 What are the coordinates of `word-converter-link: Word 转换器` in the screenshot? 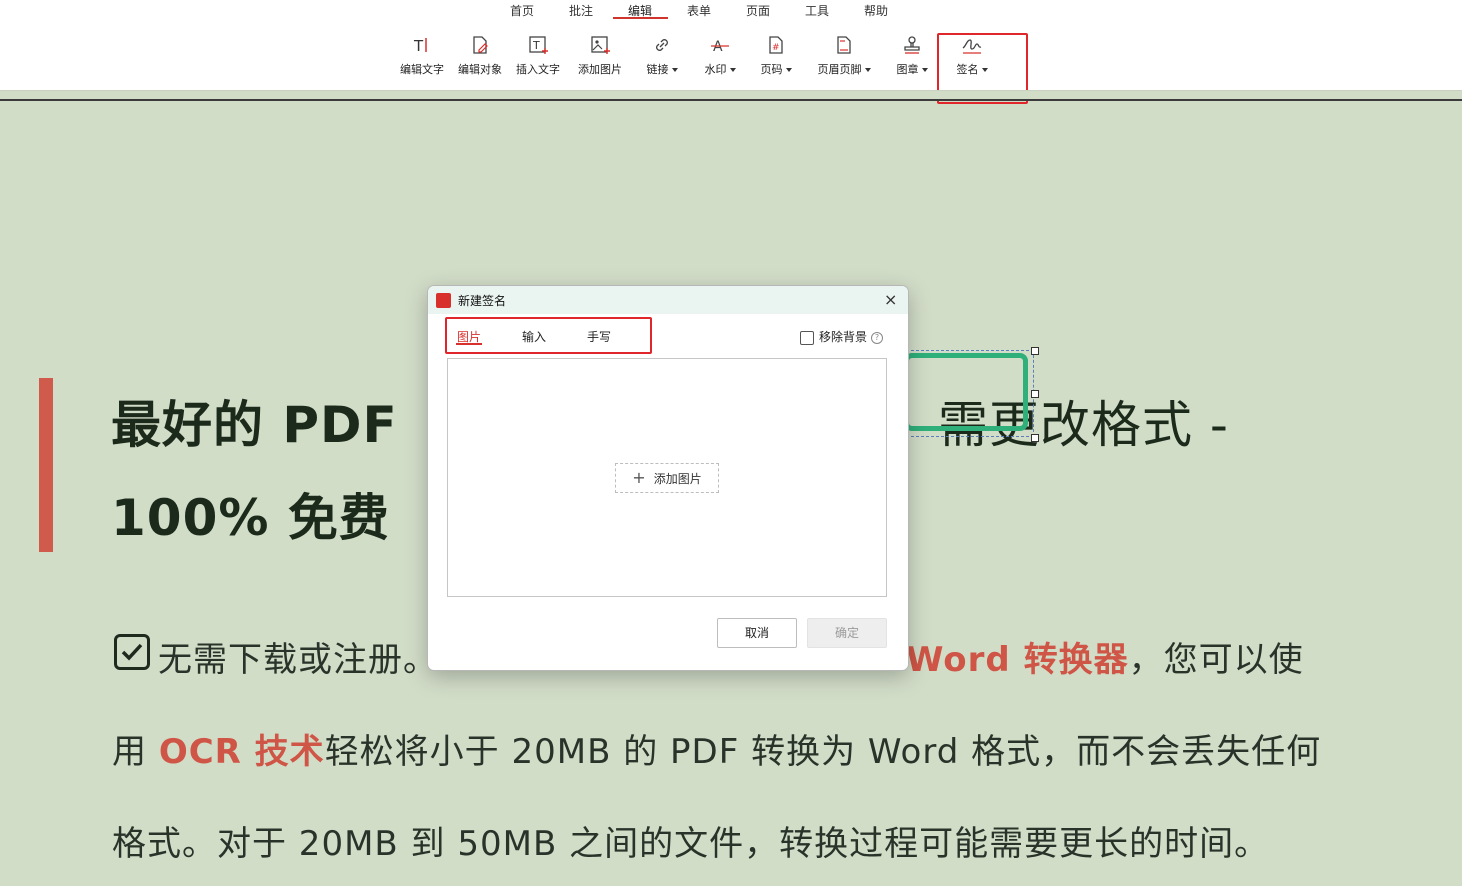 It's located at (1017, 660).